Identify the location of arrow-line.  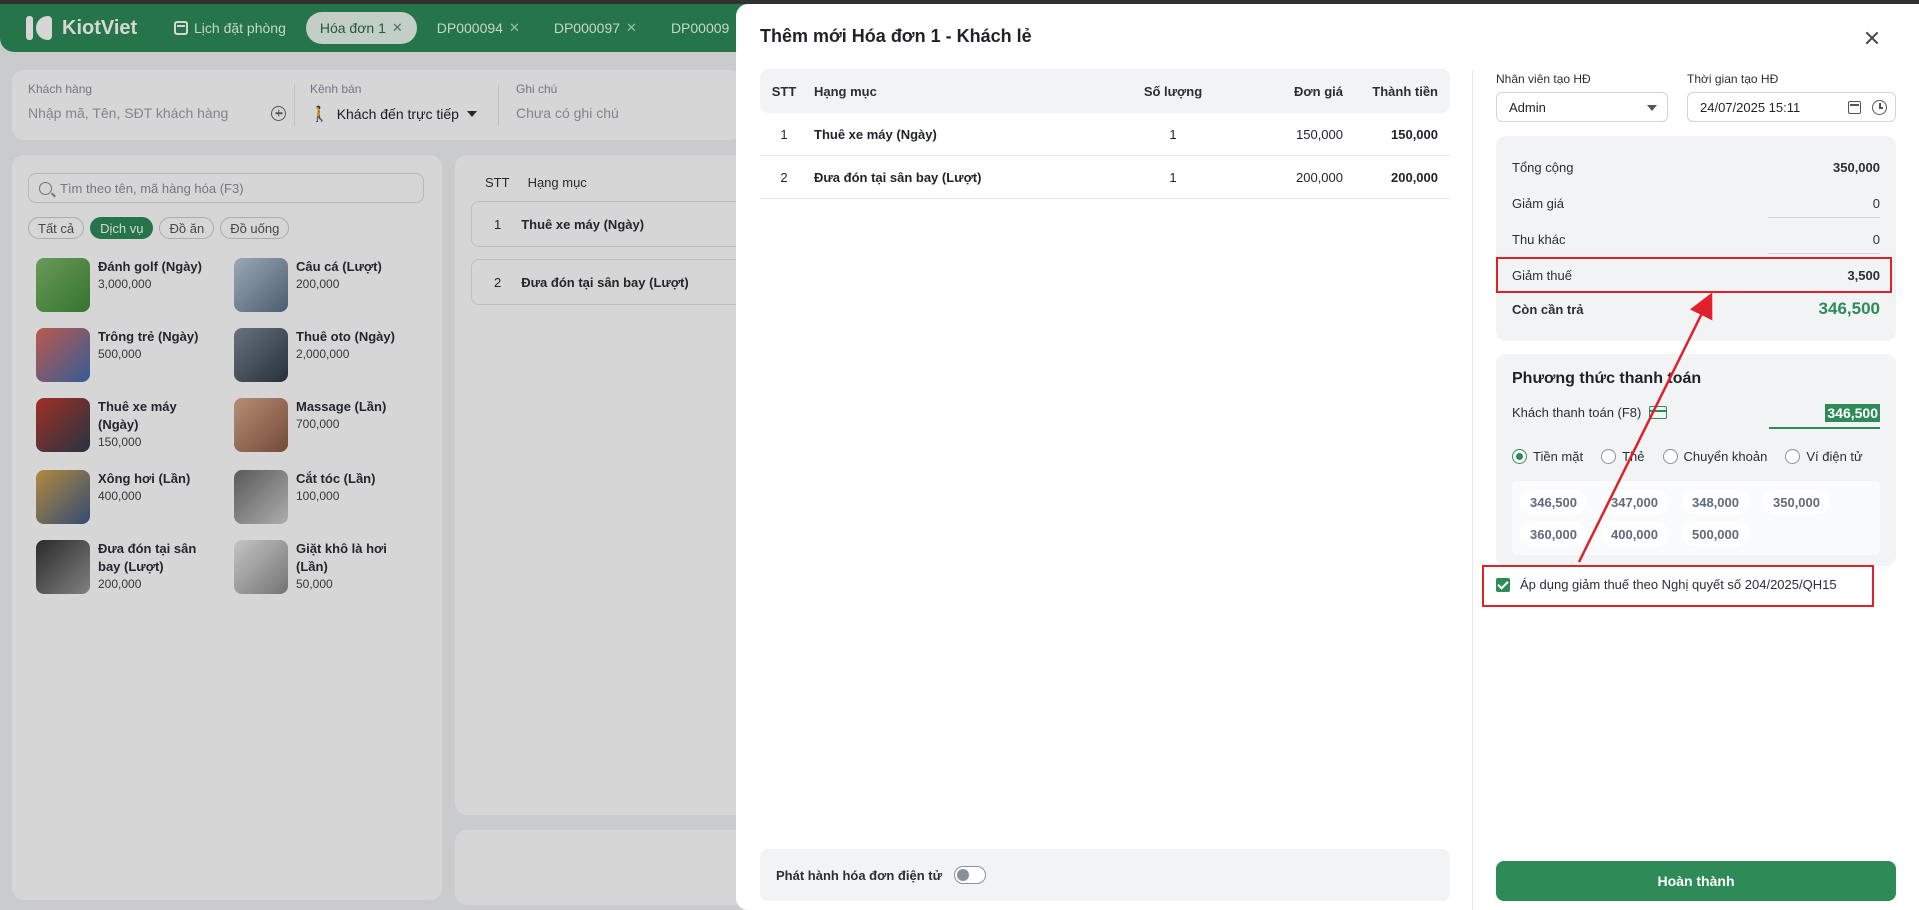
(1645, 427).